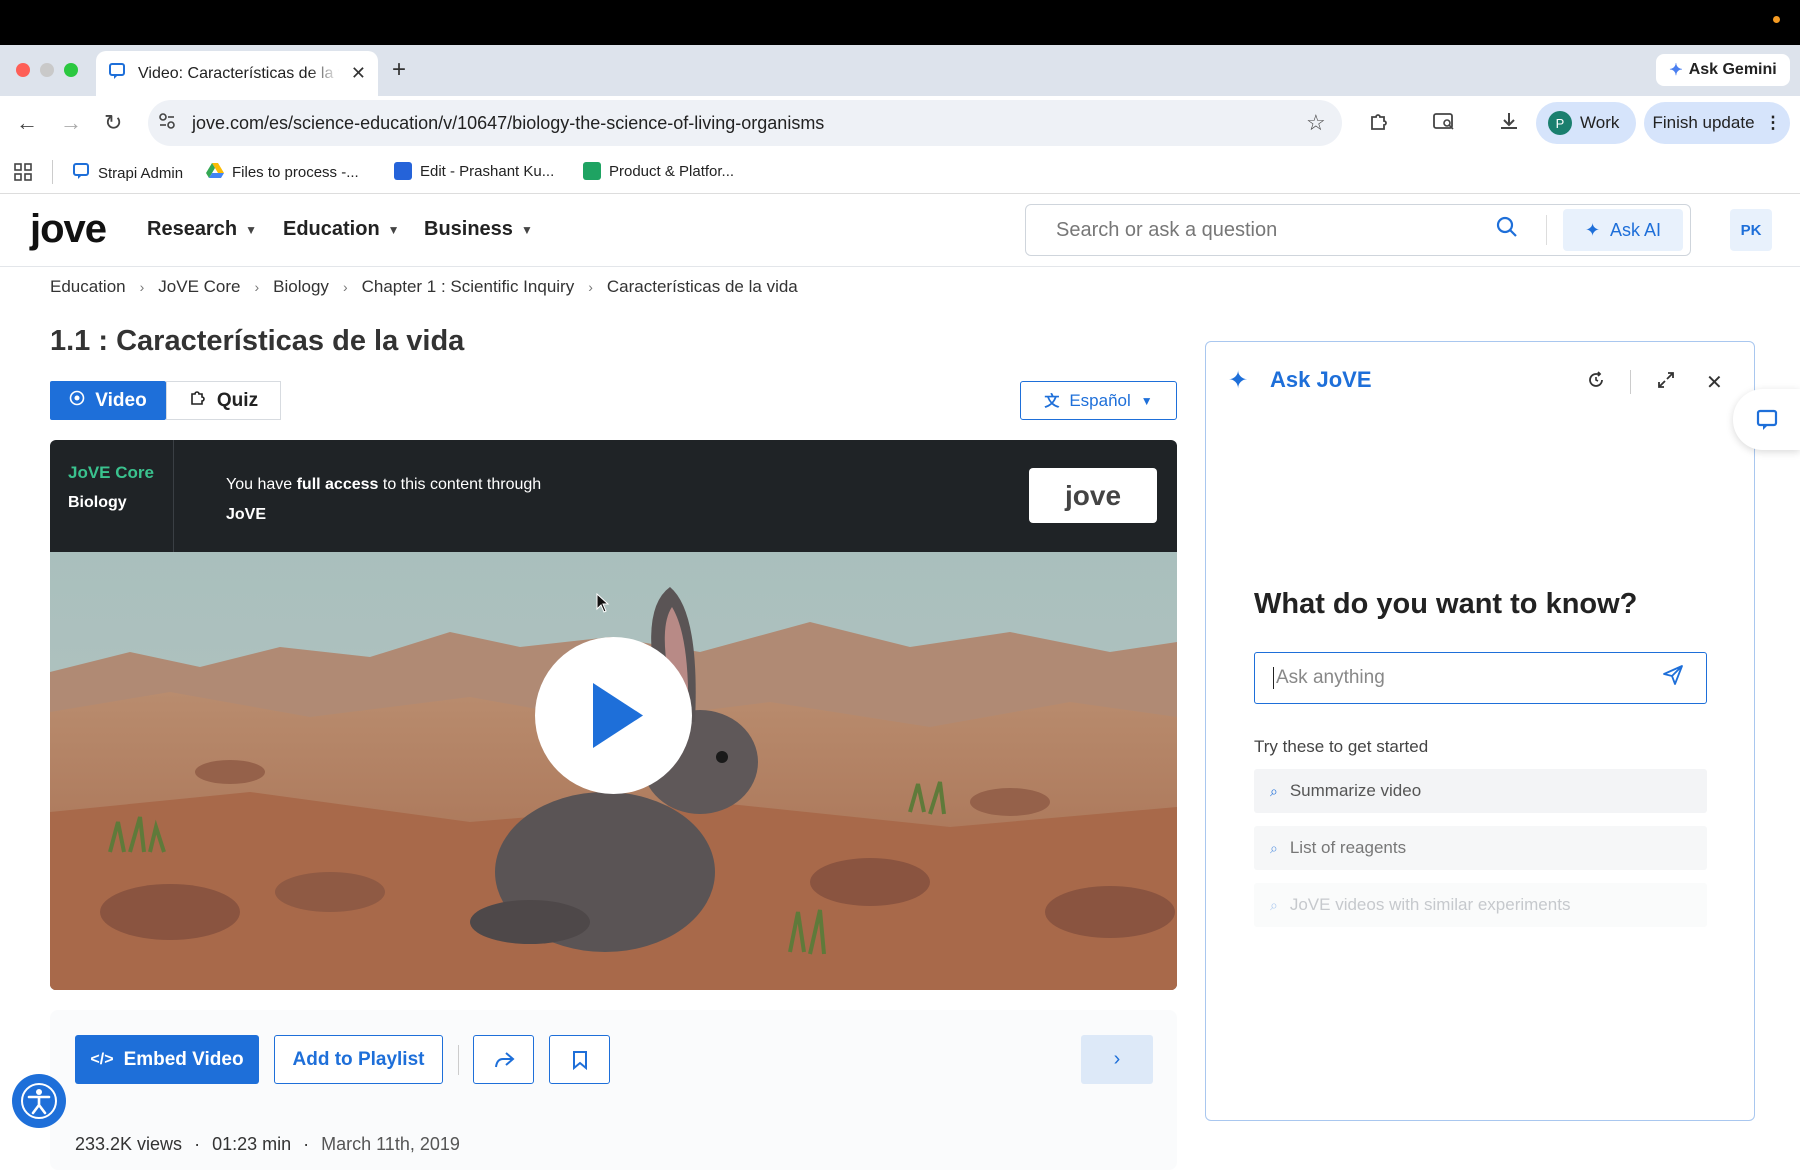 This screenshot has height=1170, width=1800. What do you see at coordinates (468, 287) in the screenshot?
I see `breadcrumb-chapter: Chapter 1 : Scientific Inquiry` at bounding box center [468, 287].